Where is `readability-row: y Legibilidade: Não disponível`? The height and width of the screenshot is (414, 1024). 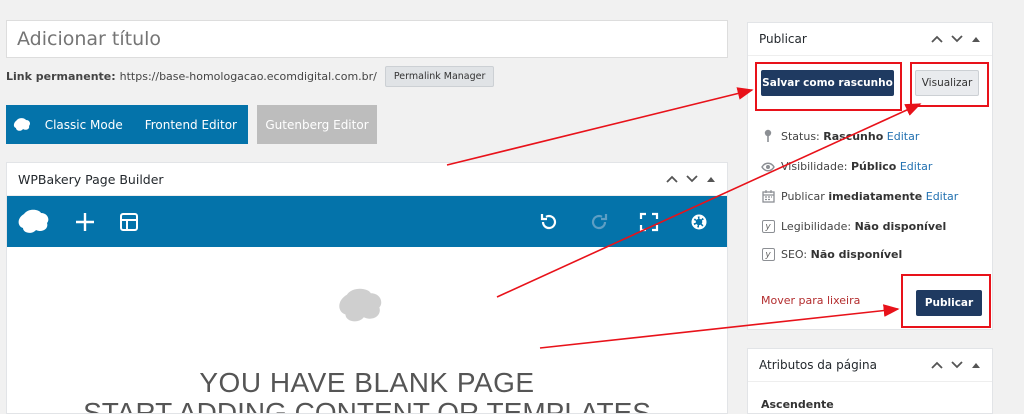
readability-row: y Legibilidade: Não disponível is located at coordinates (853, 226).